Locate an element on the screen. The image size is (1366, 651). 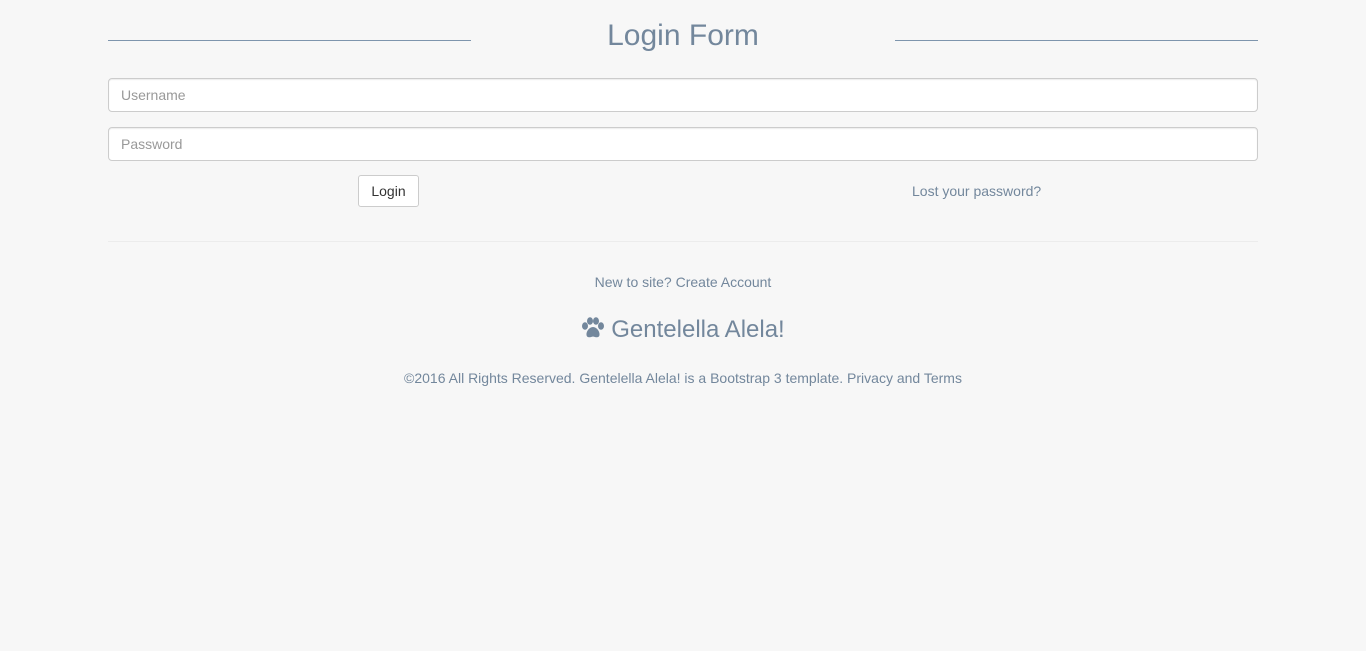
brand-name: Gentelella Alela! is located at coordinates (698, 329).